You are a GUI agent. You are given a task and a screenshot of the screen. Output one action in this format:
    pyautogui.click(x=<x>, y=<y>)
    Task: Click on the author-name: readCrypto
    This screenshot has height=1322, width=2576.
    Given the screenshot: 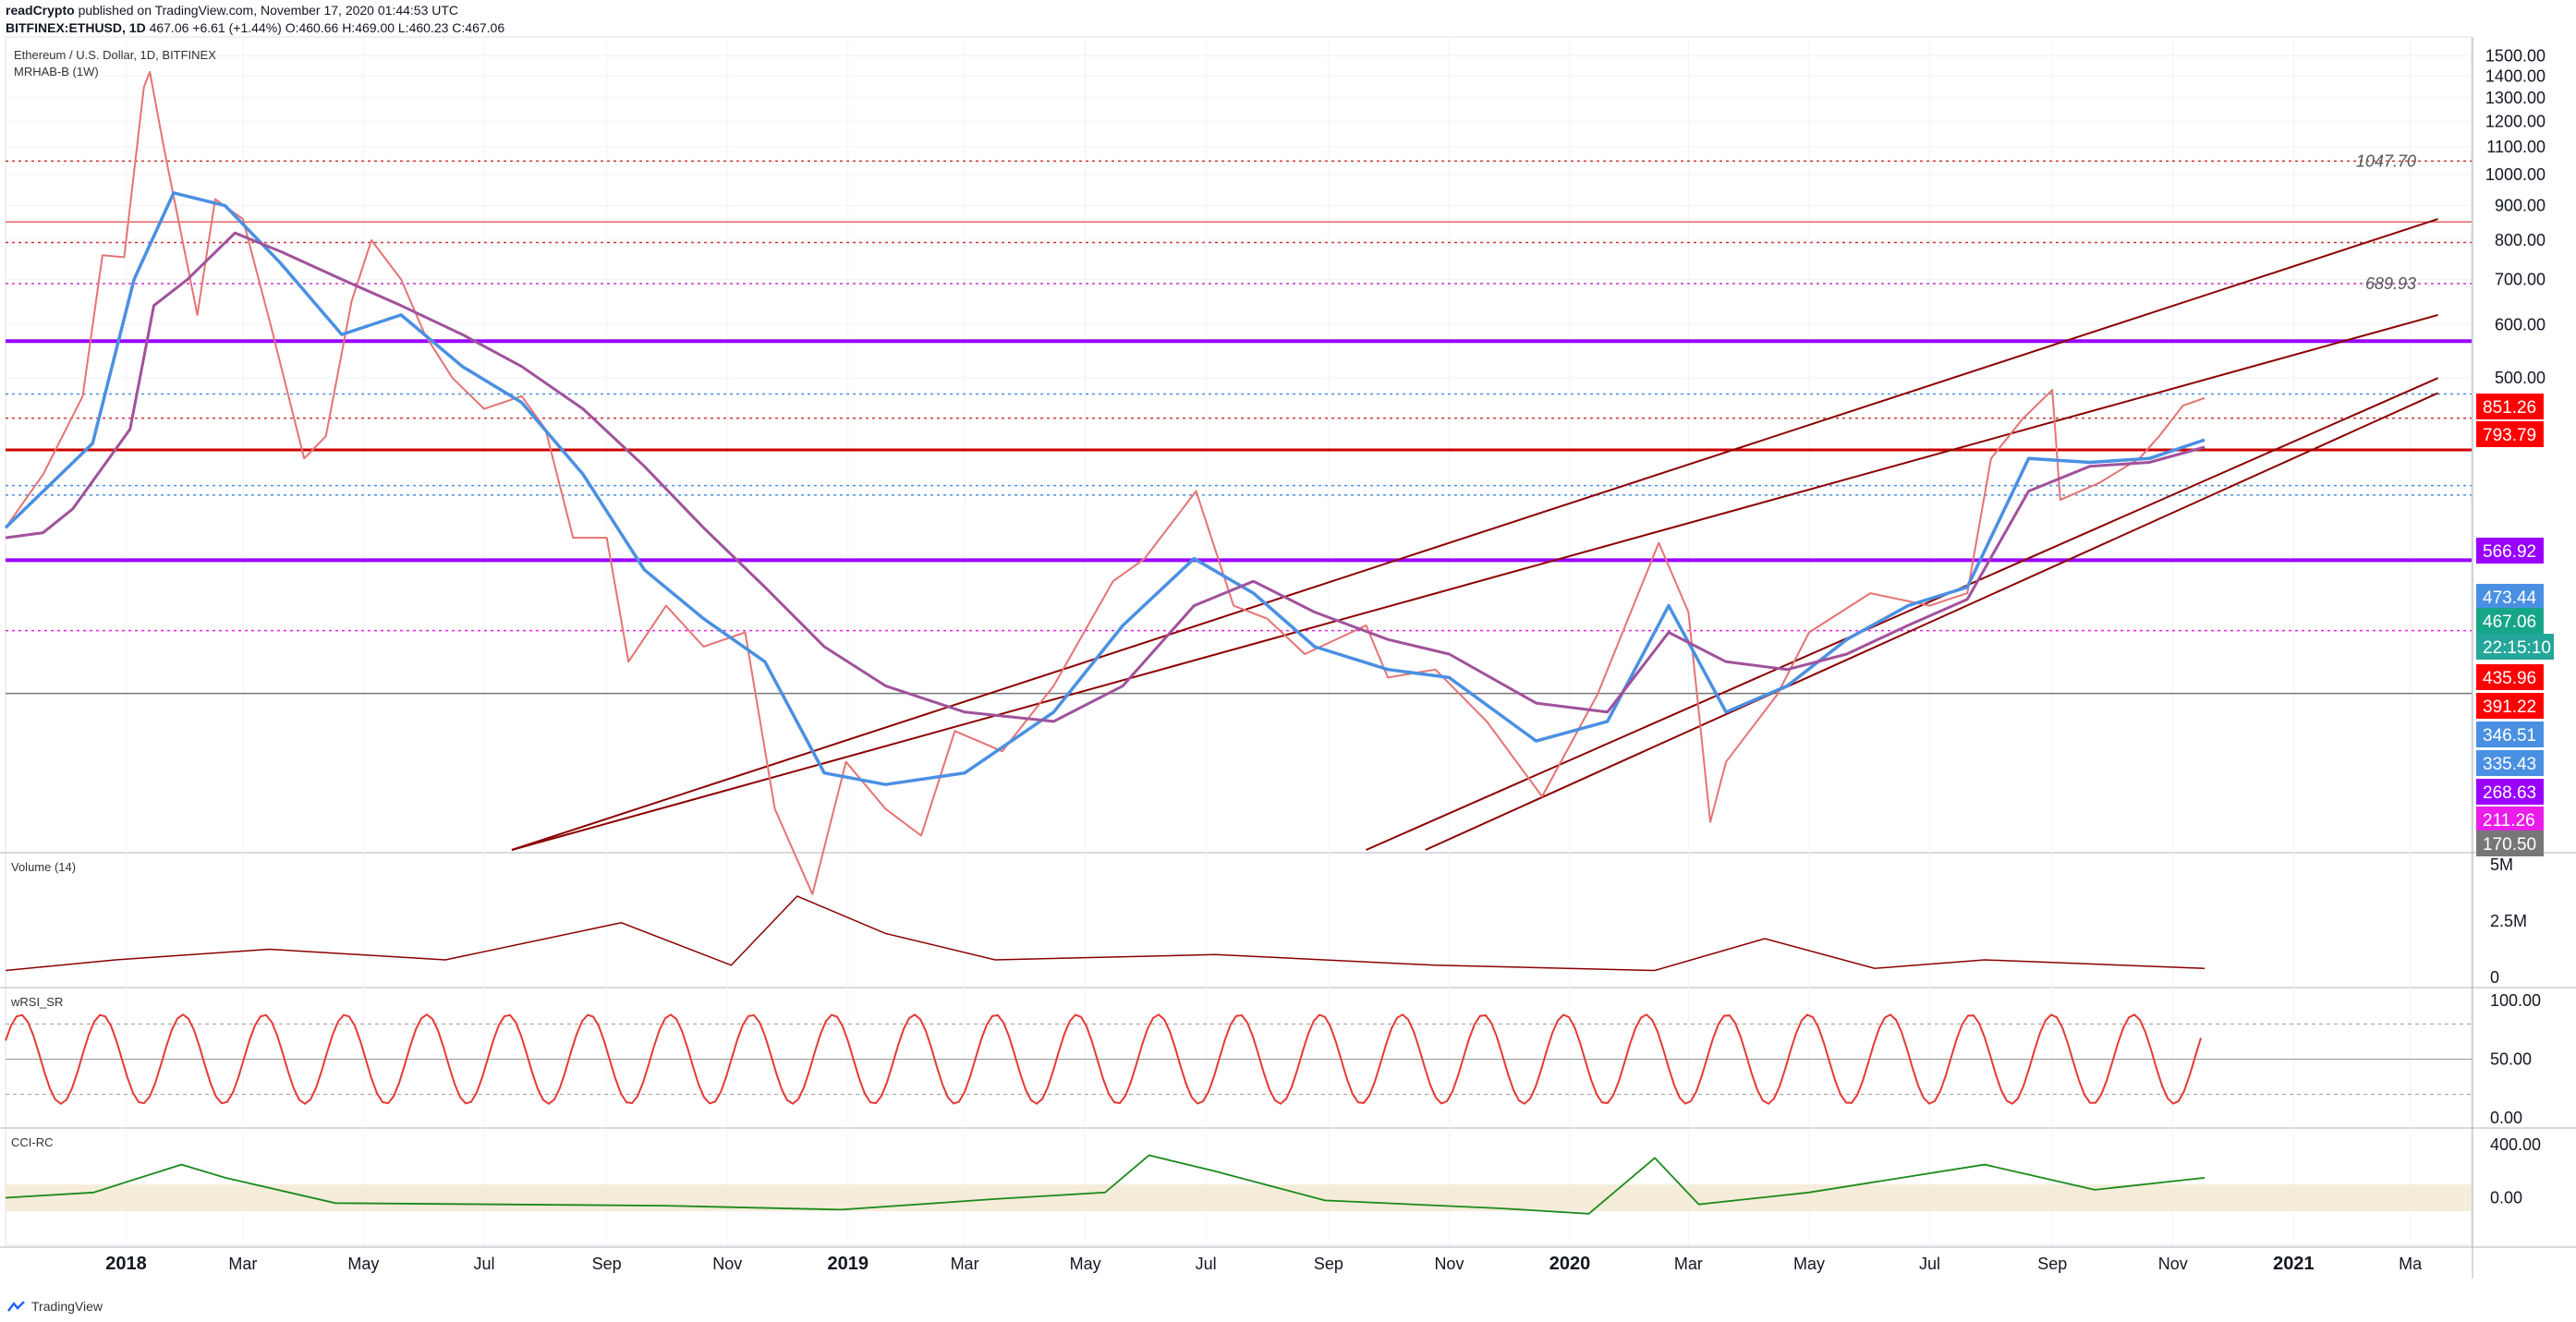 What is the action you would take?
    pyautogui.click(x=40, y=10)
    